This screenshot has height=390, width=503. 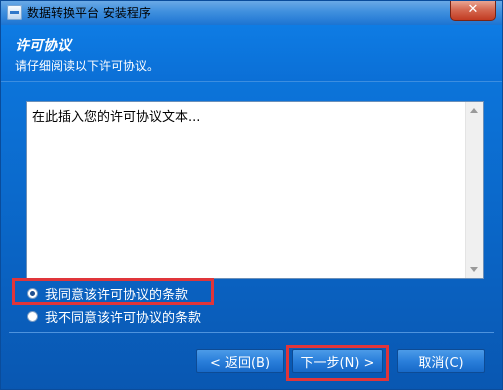 What do you see at coordinates (441, 361) in the screenshot?
I see `cancel-button: 取消(C)` at bounding box center [441, 361].